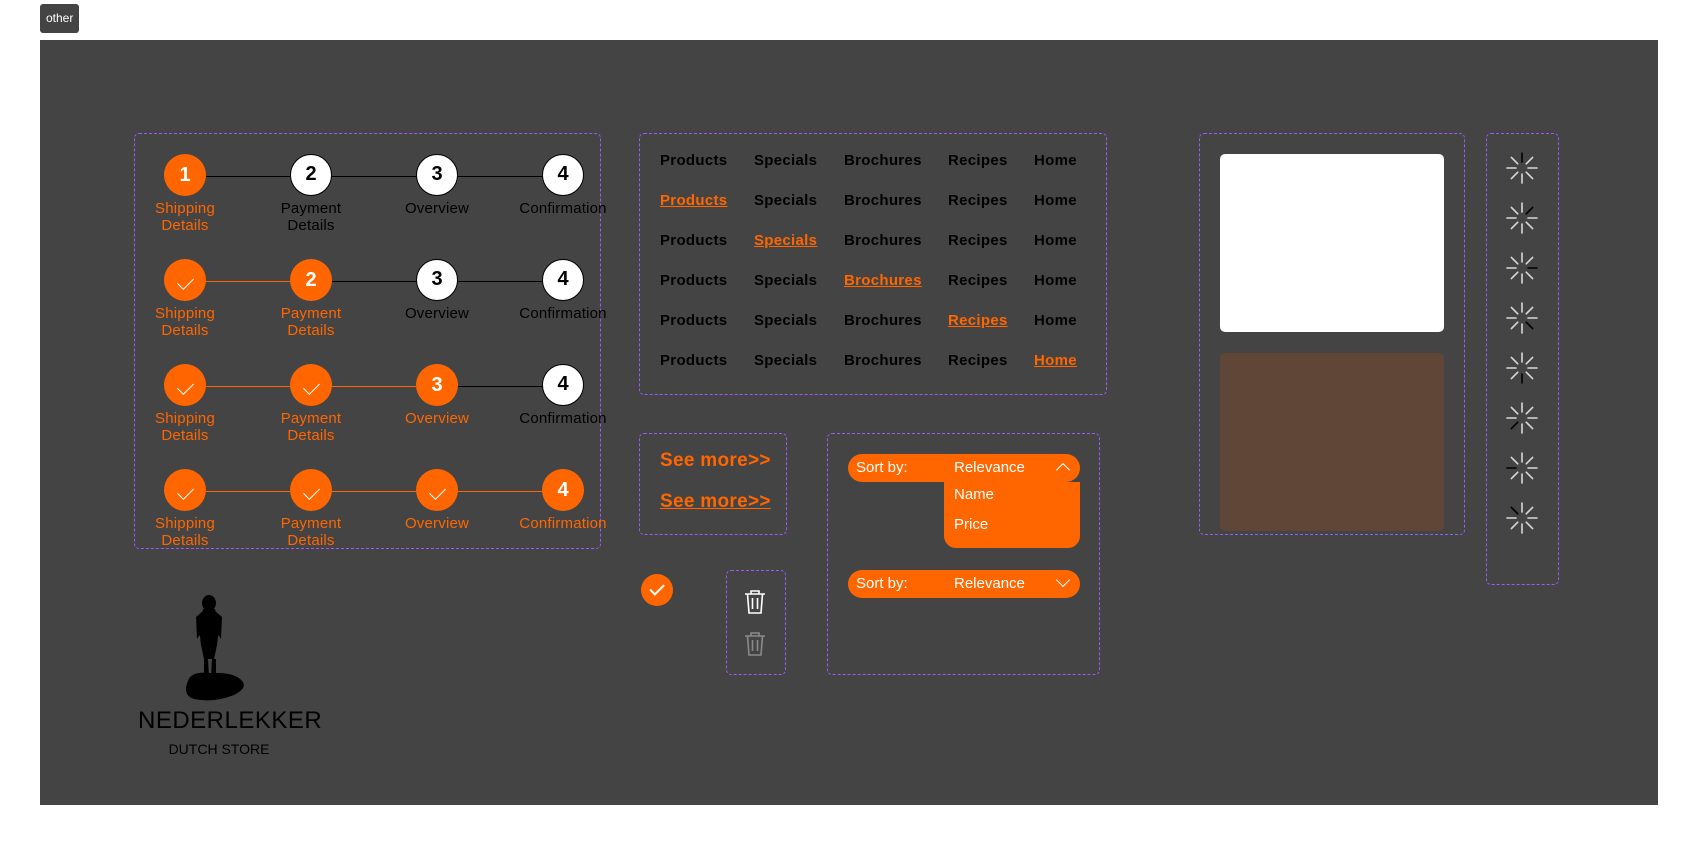 The image size is (1698, 845). I want to click on see-more-group: See more>> See more>>, so click(713, 484).